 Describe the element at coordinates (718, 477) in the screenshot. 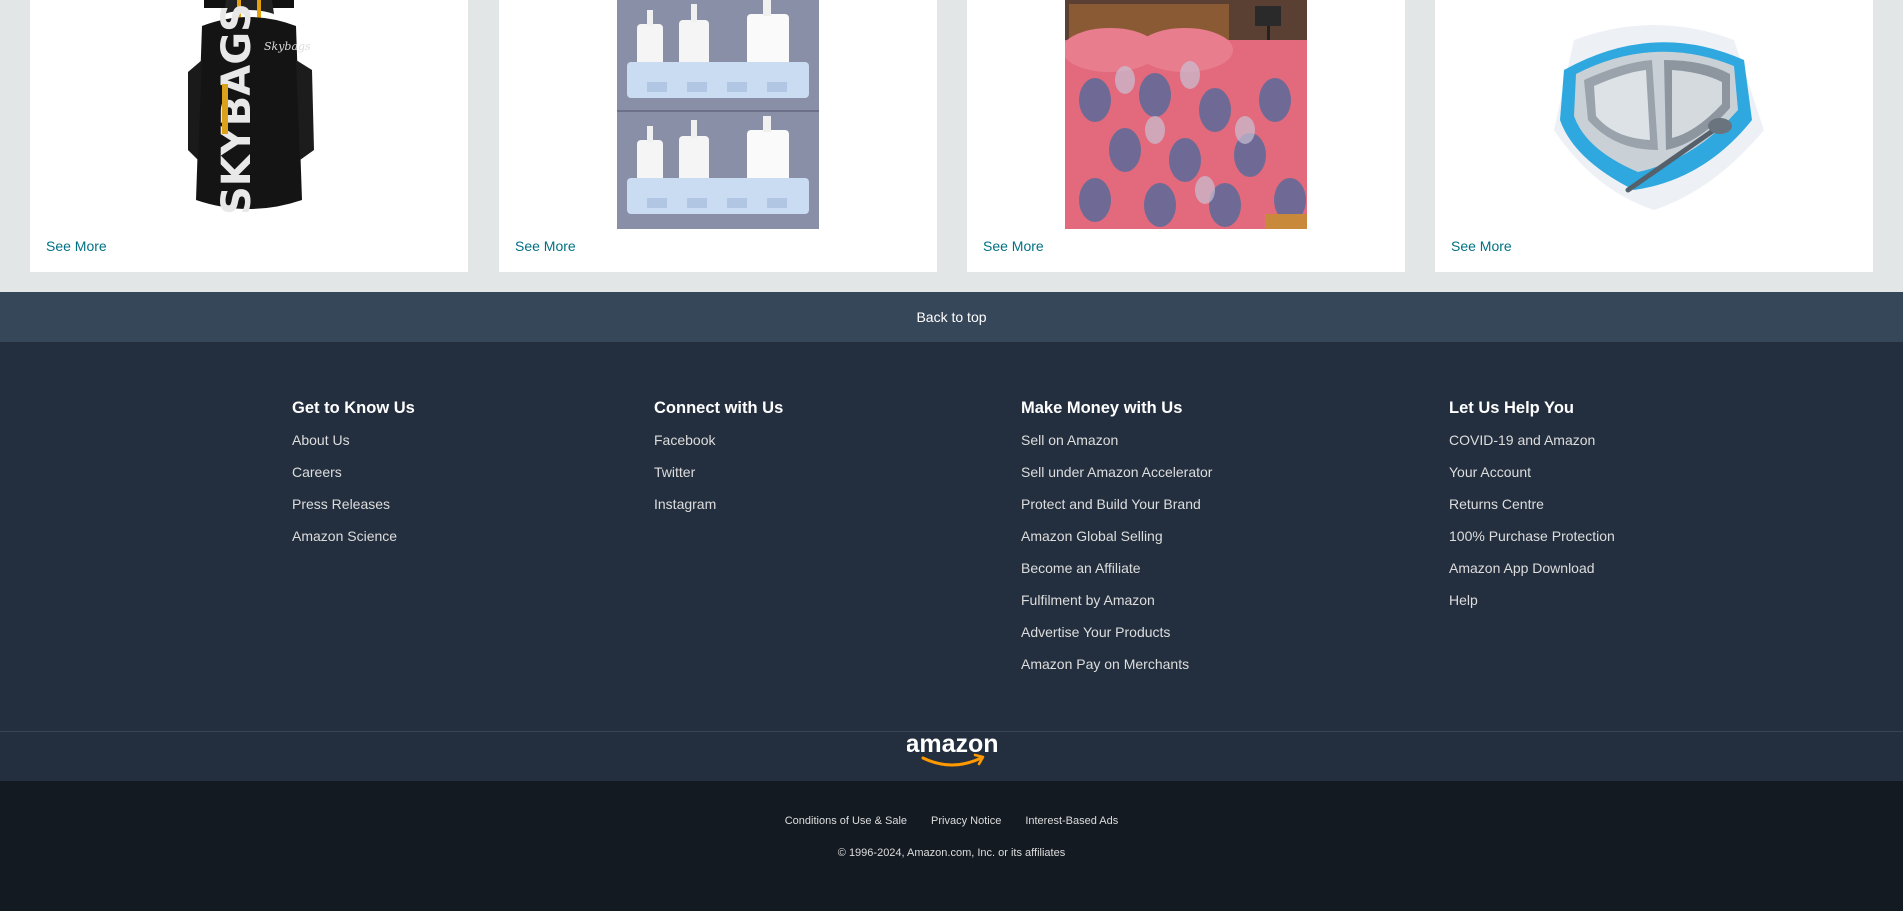

I see `footer-list-item: Twitter` at that location.